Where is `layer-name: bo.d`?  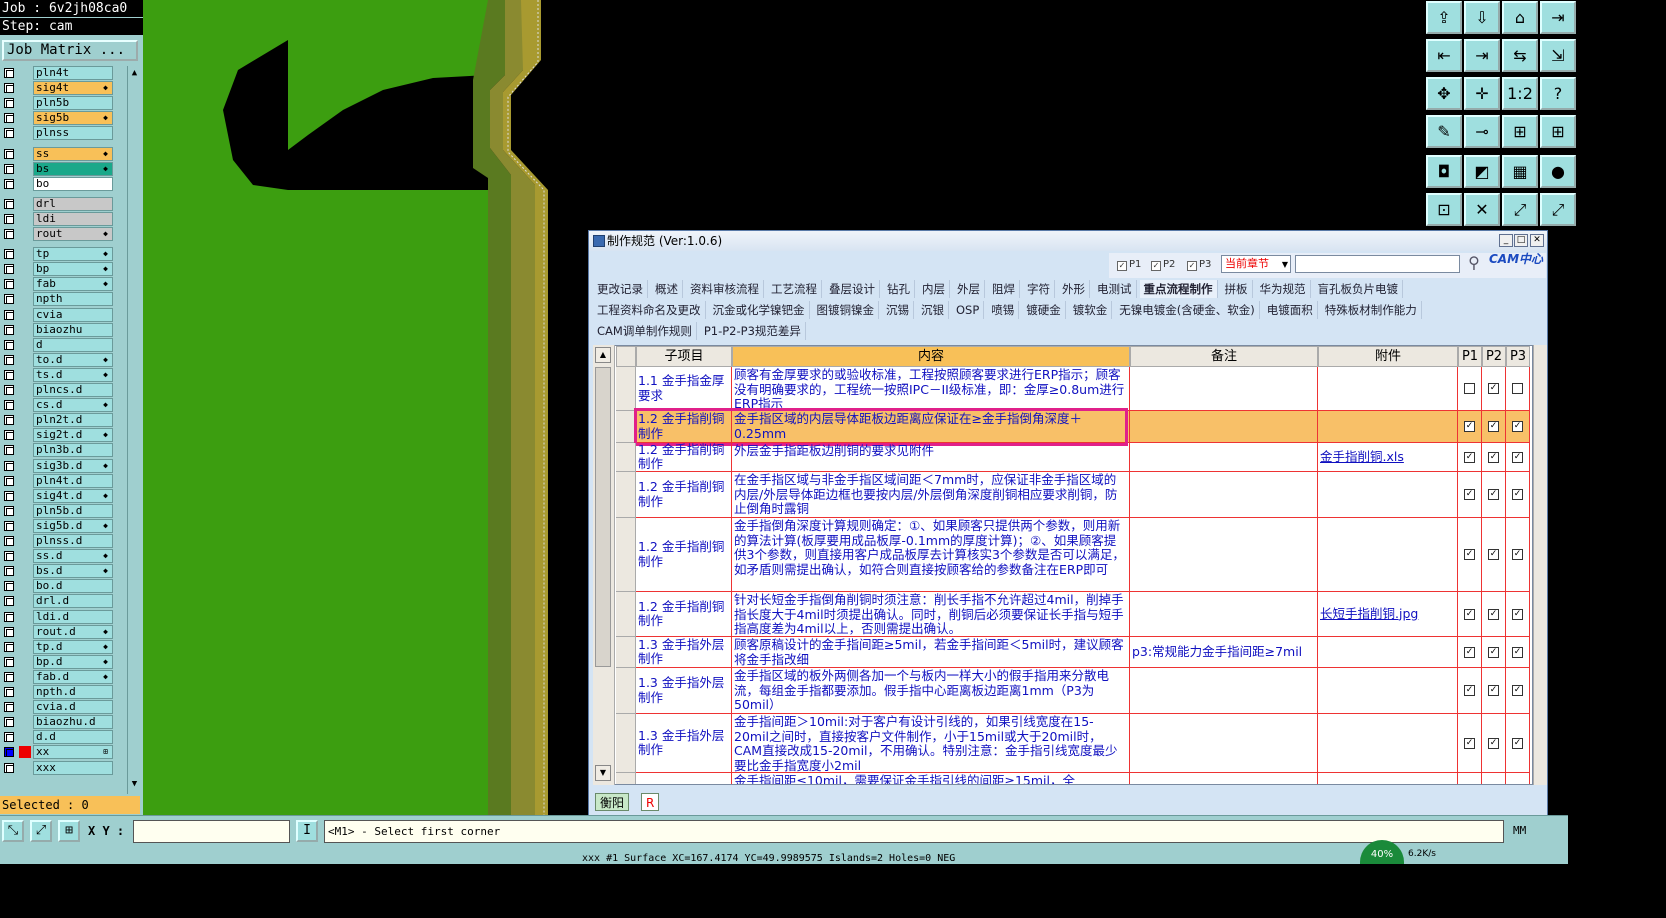
layer-name: bo.d is located at coordinates (73, 586).